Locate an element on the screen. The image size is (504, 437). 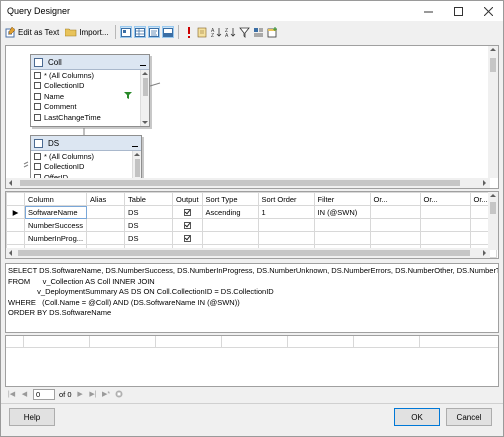
new-record-icon: ▶* is located at coordinates (106, 394).